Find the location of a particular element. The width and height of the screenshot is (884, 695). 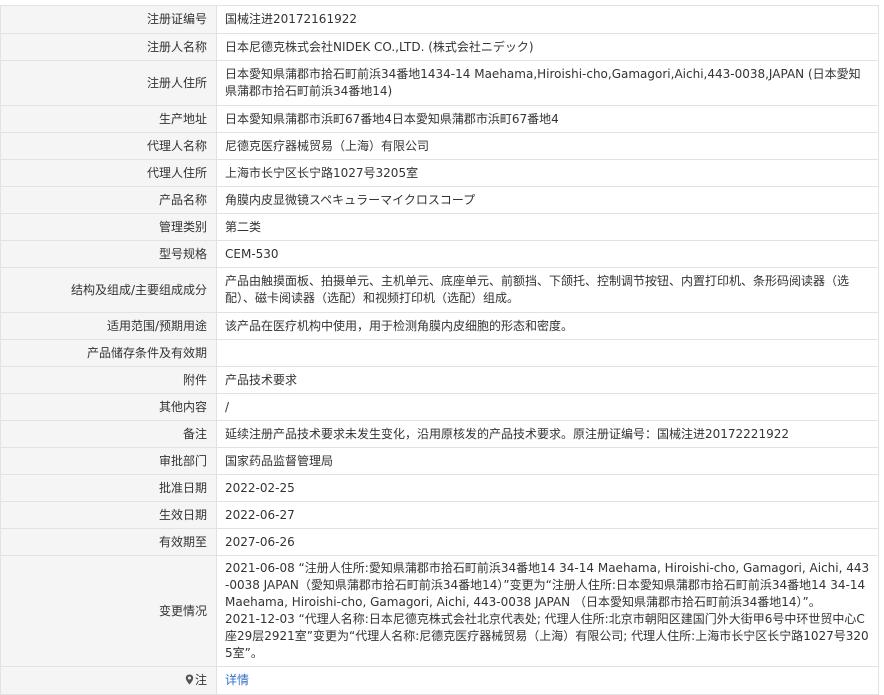

label-structure-composition: 结构及组成/主要组成成分 is located at coordinates (108, 290).